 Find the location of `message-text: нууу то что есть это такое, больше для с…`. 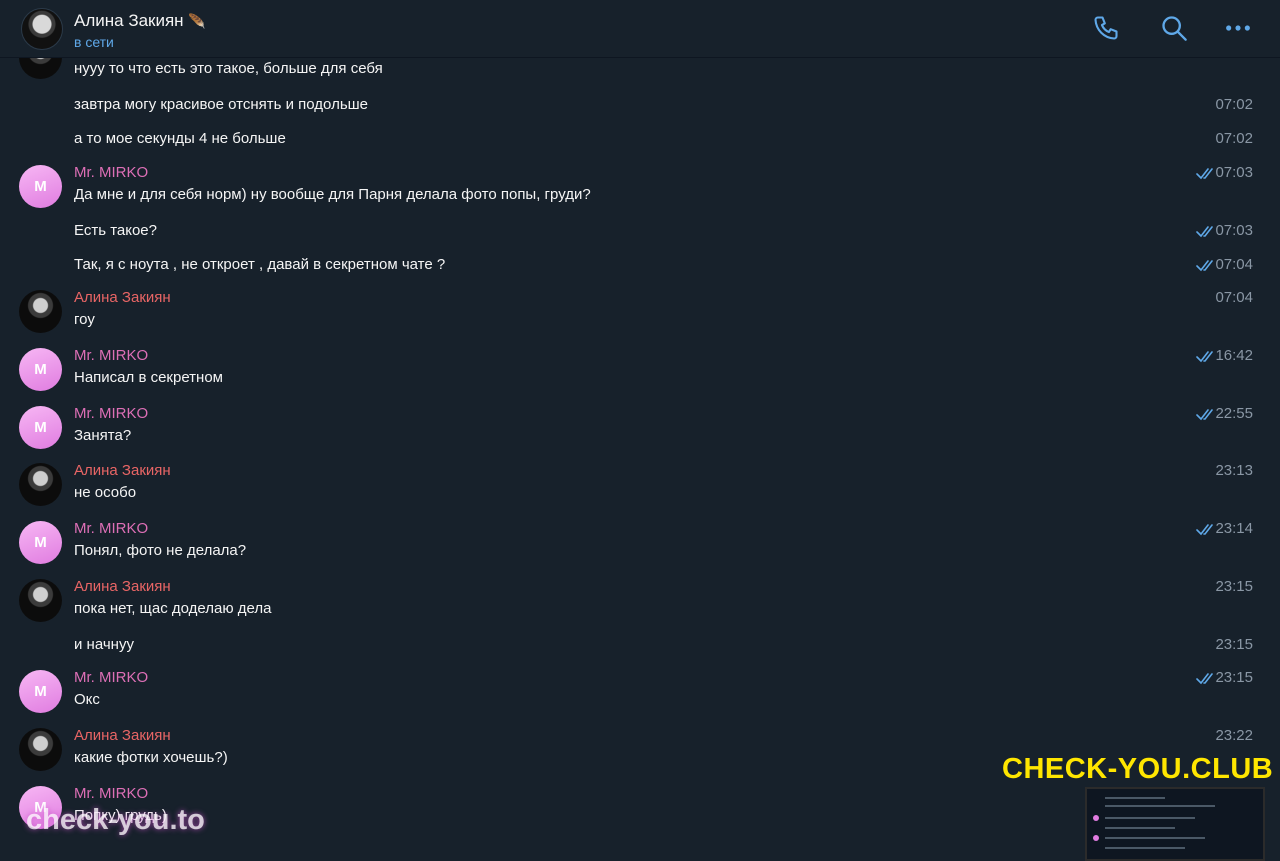

message-text: нууу то что есть это такое, больше для с… is located at coordinates (228, 68).